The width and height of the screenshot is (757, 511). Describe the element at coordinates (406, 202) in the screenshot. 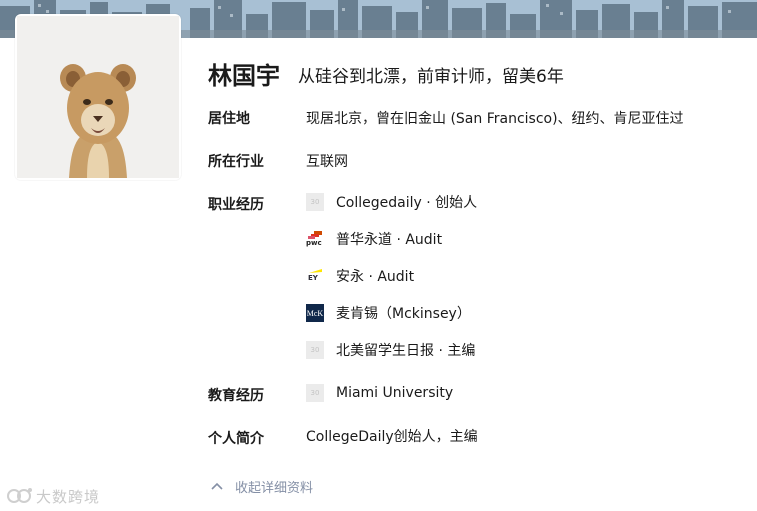

I see `career-item-text: Collegedaily · 创始人` at that location.